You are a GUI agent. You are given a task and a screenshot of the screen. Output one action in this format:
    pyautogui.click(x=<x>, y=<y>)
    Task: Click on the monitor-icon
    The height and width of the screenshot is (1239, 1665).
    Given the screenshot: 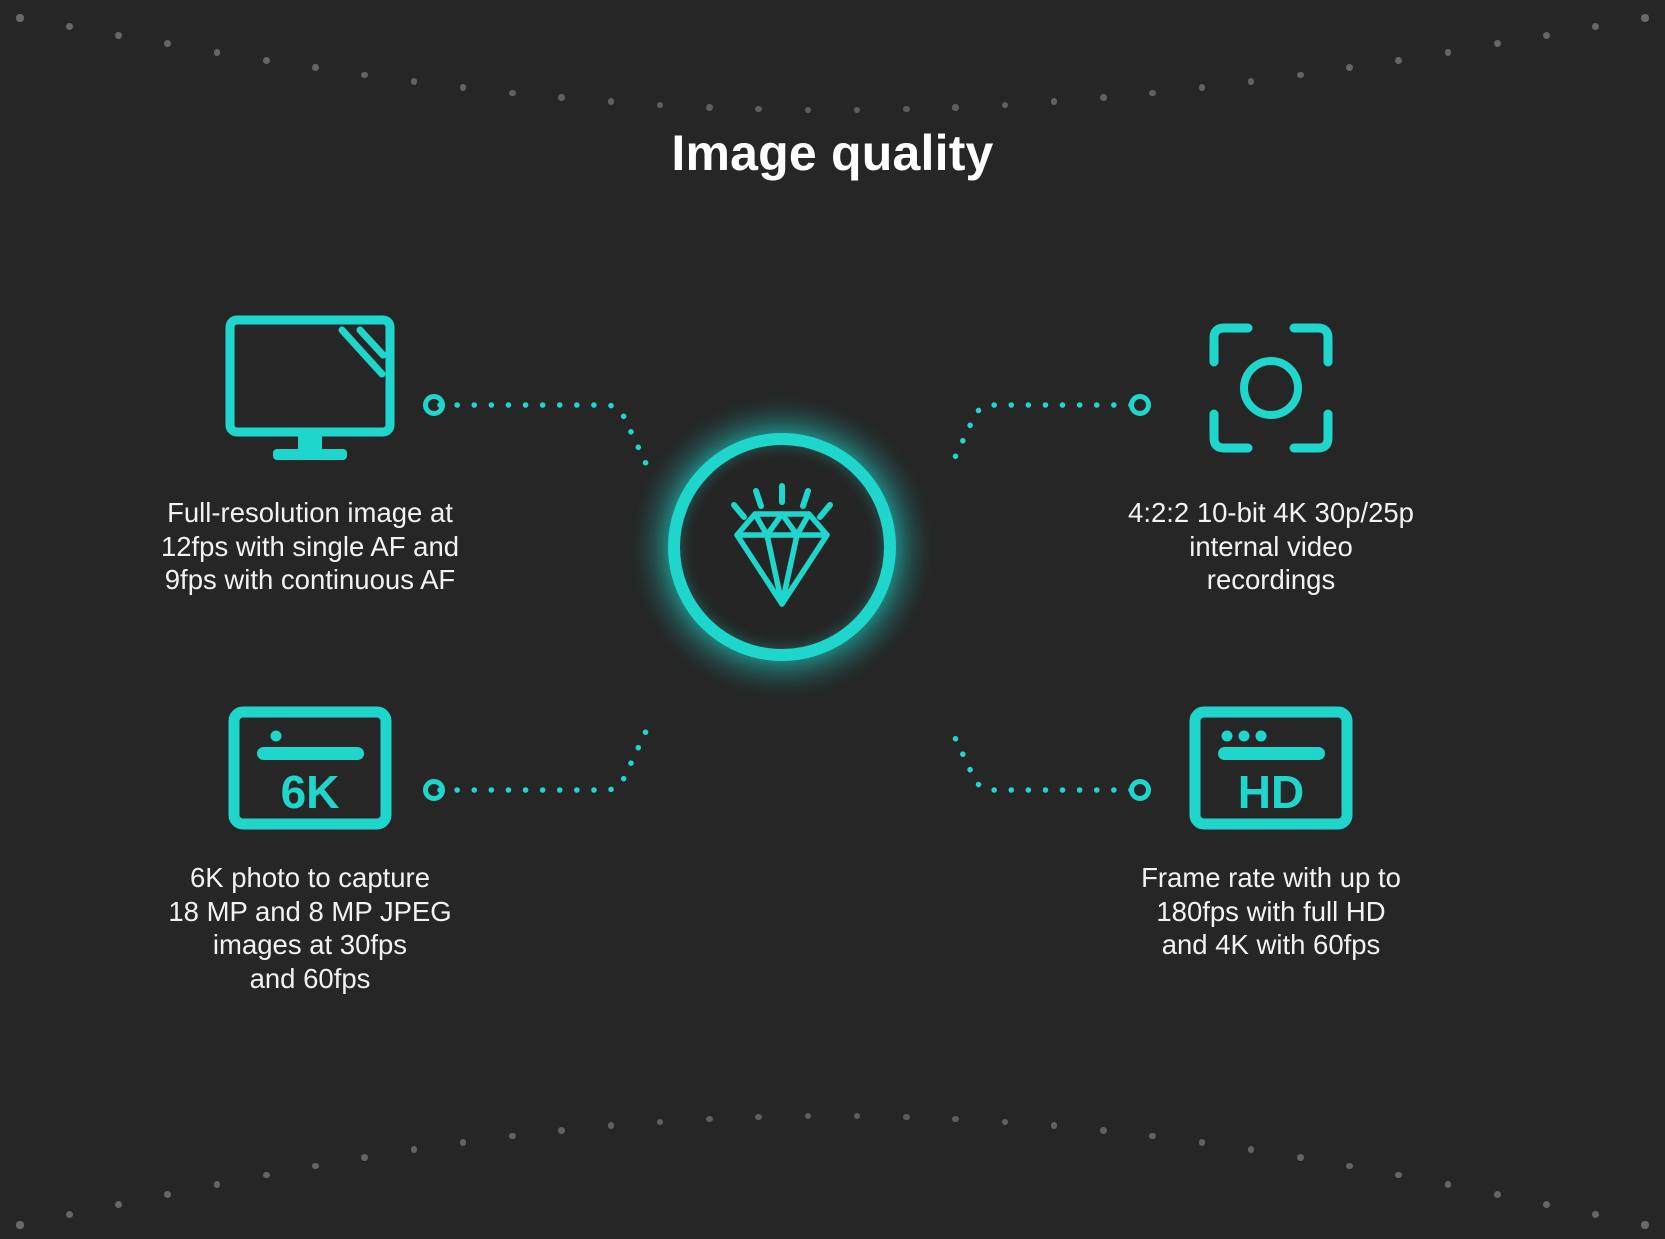 What is the action you would take?
    pyautogui.click(x=310, y=387)
    